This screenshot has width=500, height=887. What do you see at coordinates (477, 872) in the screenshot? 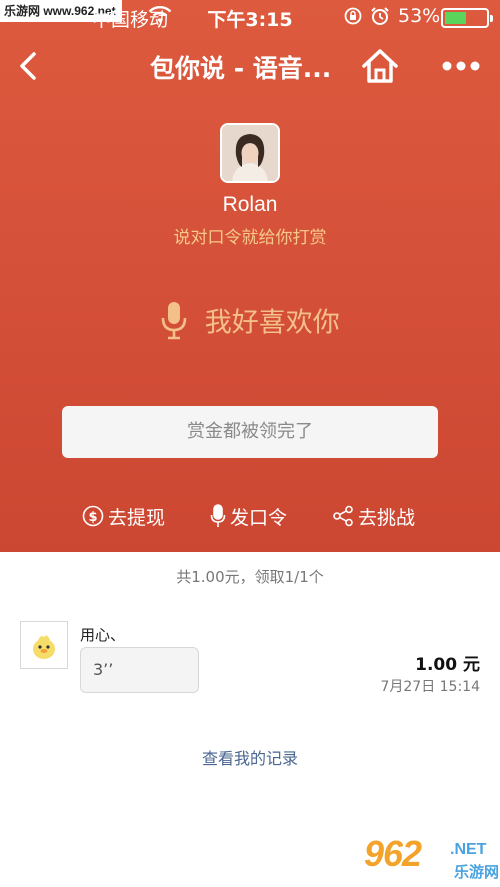
I see `logo-name: 乐游网` at bounding box center [477, 872].